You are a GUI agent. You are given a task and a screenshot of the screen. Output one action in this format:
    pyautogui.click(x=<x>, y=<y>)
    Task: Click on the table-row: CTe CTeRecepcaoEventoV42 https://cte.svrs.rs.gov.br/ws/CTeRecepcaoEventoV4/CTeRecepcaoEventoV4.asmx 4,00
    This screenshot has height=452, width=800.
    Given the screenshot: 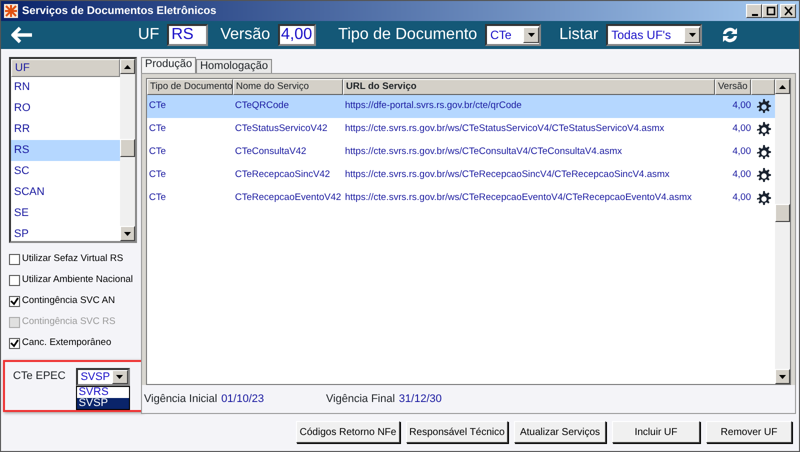 What is the action you would take?
    pyautogui.click(x=461, y=198)
    